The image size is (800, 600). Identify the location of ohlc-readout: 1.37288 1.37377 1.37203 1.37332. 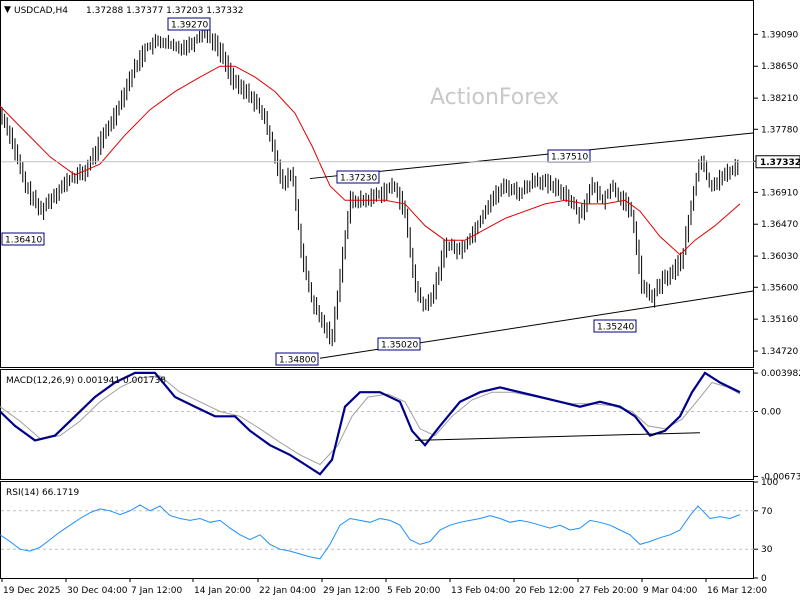
(164, 11).